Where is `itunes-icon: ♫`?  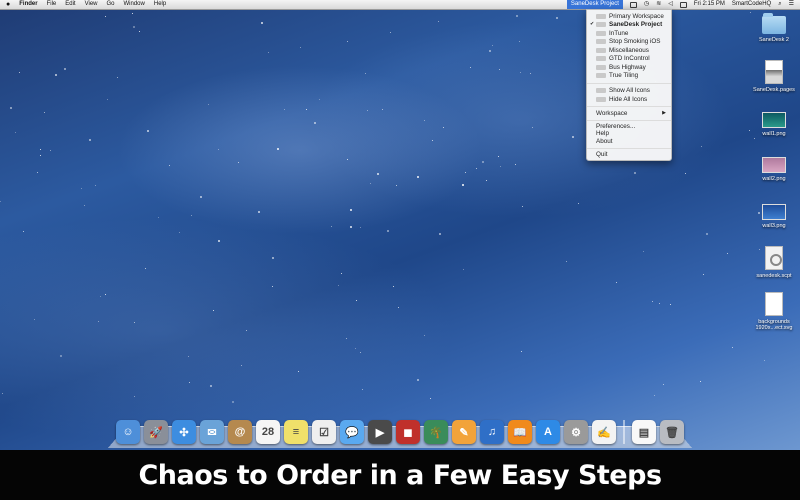 itunes-icon: ♫ is located at coordinates (492, 432).